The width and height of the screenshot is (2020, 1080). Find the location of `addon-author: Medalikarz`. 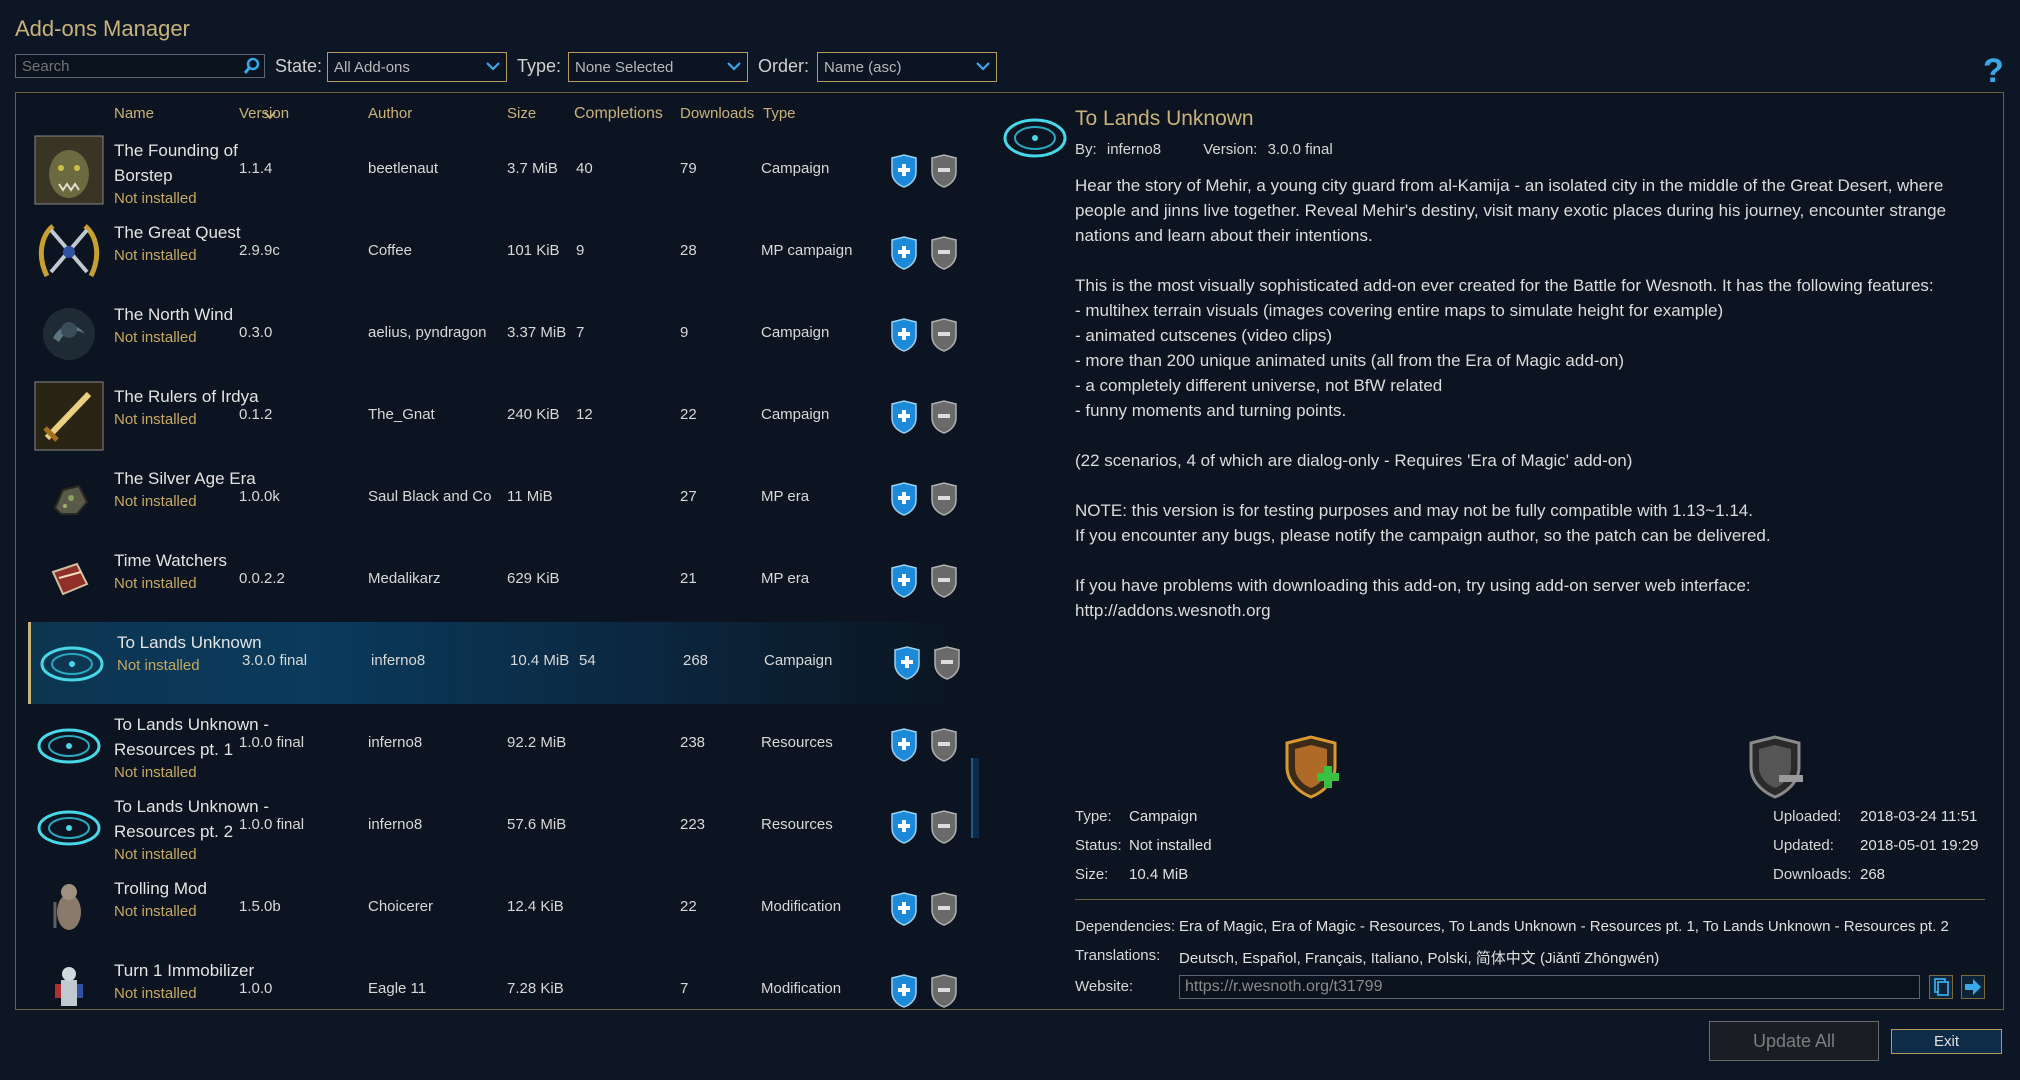

addon-author: Medalikarz is located at coordinates (404, 578).